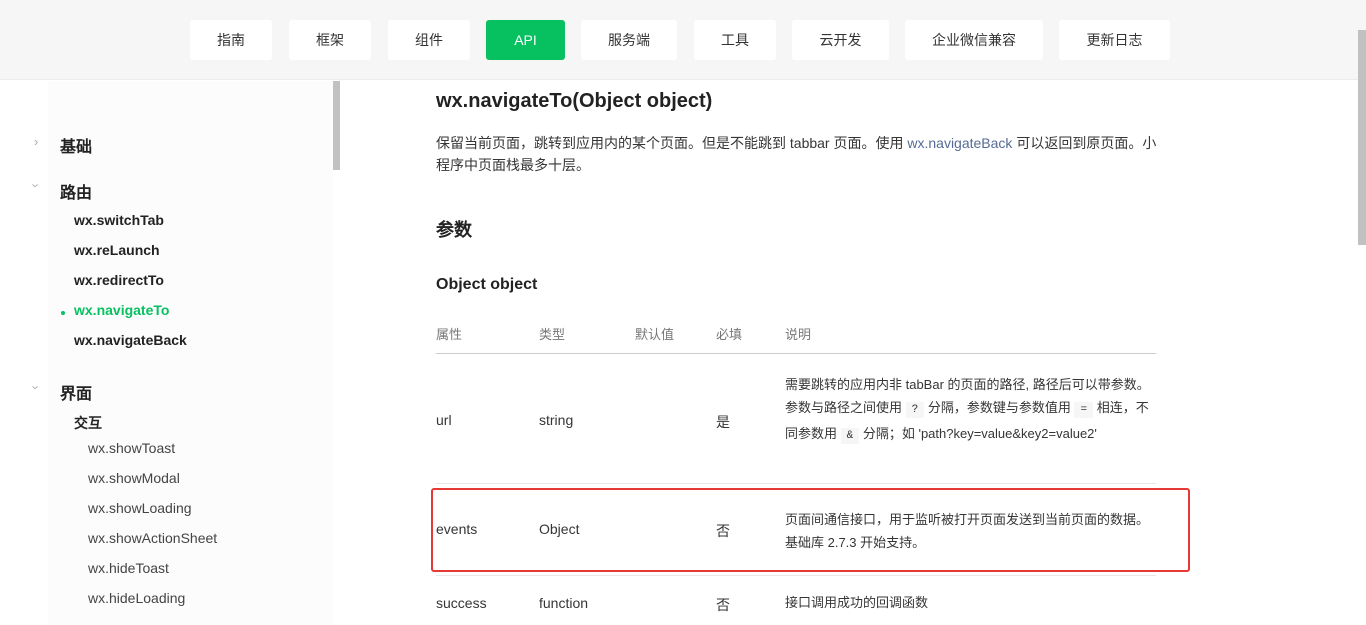 This screenshot has height=625, width=1366. Describe the element at coordinates (429, 40) in the screenshot. I see `nav-components: 组件` at that location.